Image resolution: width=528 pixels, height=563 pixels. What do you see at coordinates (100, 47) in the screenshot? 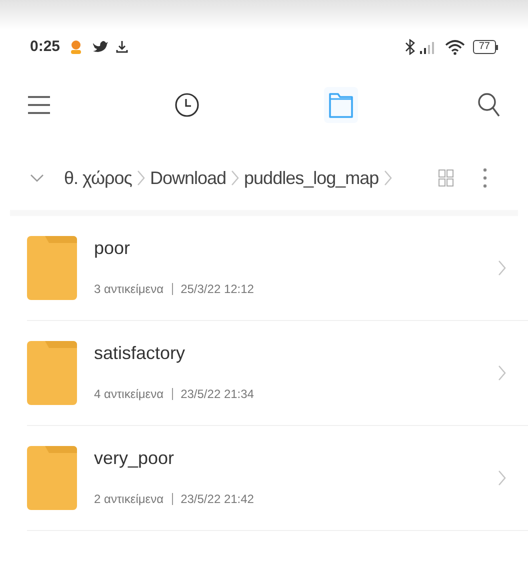
I see `bird-icon` at bounding box center [100, 47].